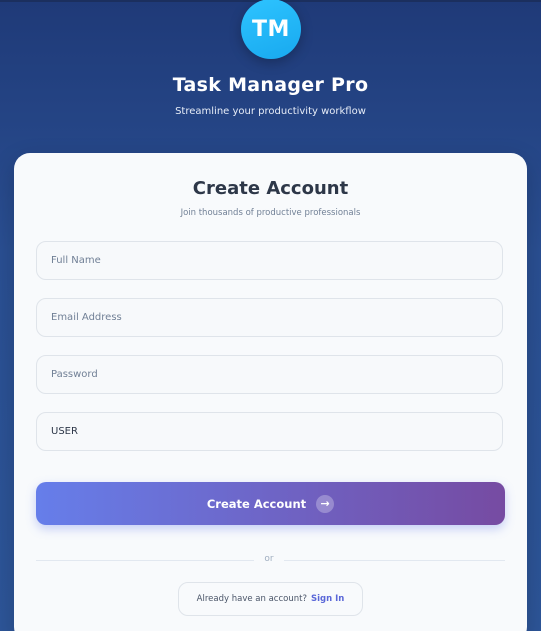  What do you see at coordinates (270, 111) in the screenshot?
I see `app-subtitle: Streamline your productivity workflow` at bounding box center [270, 111].